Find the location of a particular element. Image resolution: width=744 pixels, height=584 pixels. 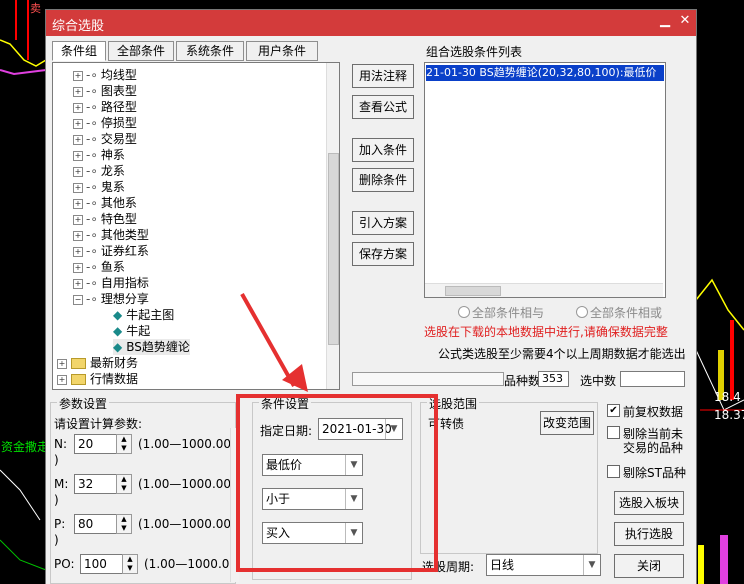

tree-item: + -∘ 均线型 is located at coordinates (105, 75).